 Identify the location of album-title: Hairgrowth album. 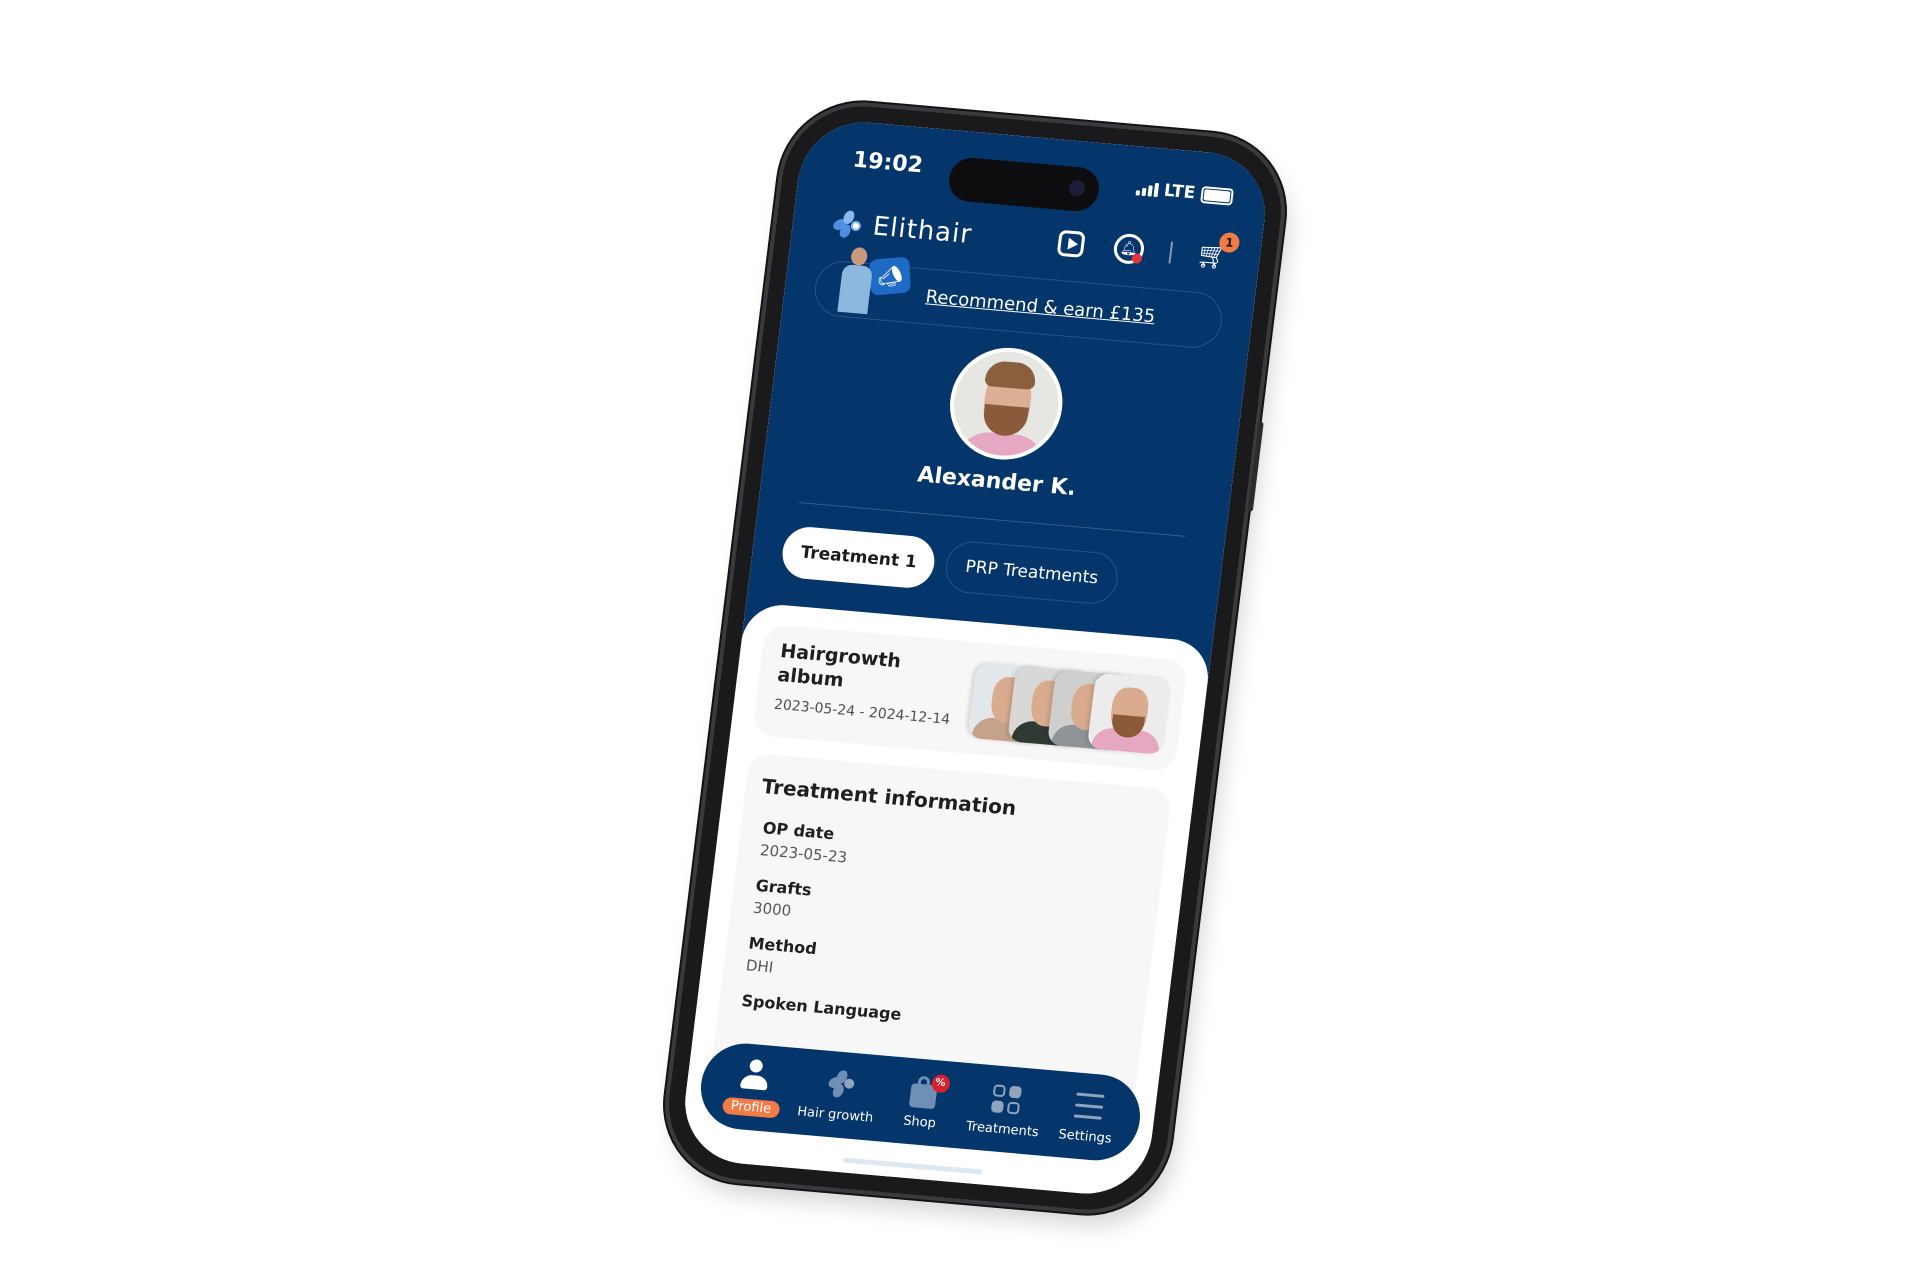
(839, 666).